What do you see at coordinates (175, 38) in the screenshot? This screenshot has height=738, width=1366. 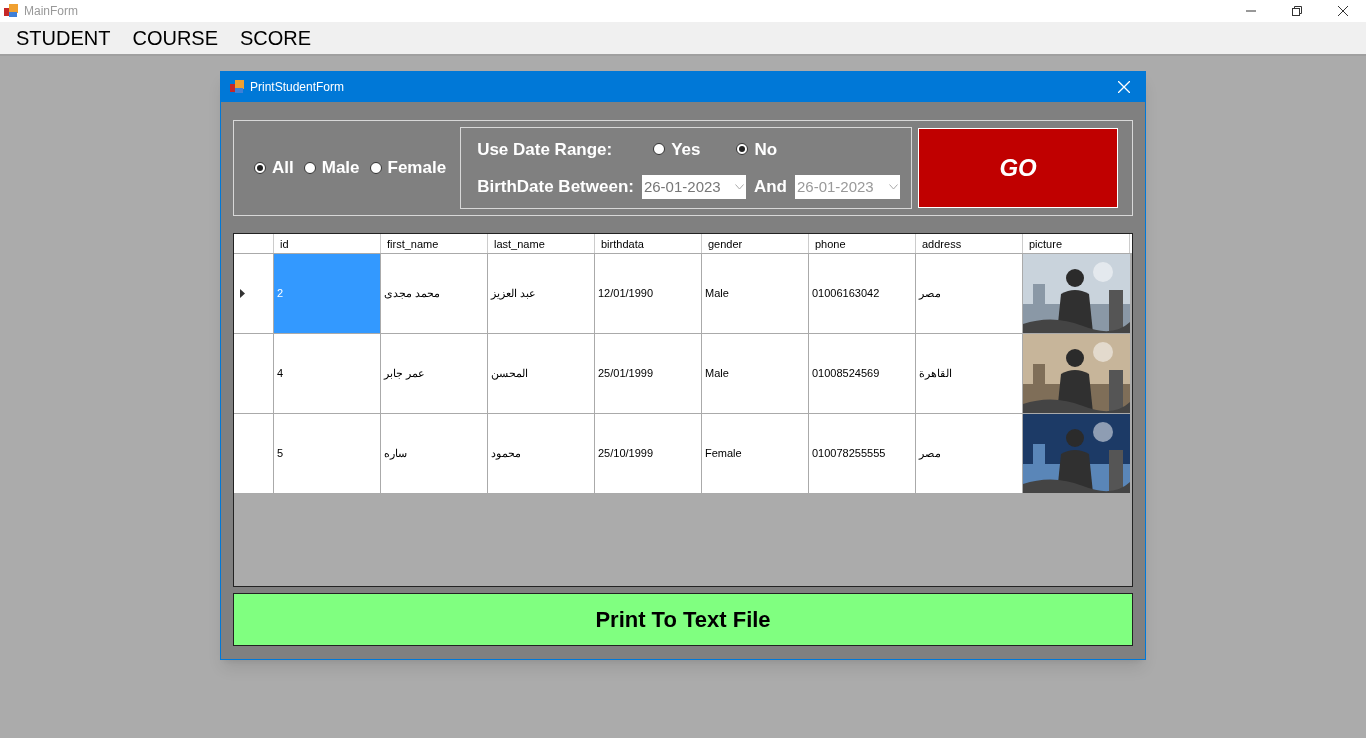 I see `menu-item: COURSE` at bounding box center [175, 38].